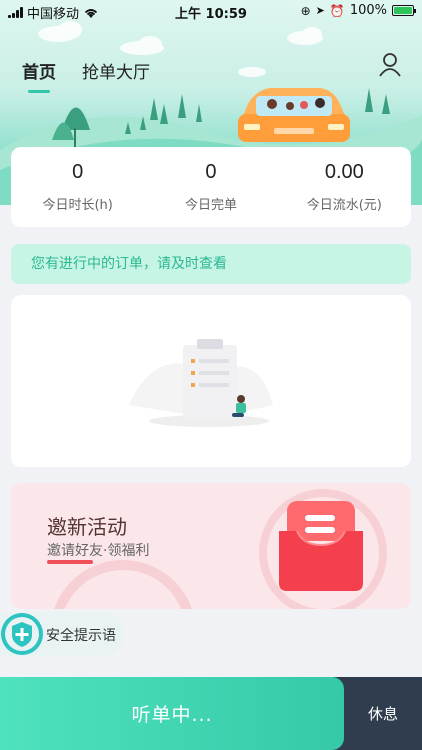 The image size is (422, 750). Describe the element at coordinates (22, 634) in the screenshot. I see `shield-plus-icon` at that location.